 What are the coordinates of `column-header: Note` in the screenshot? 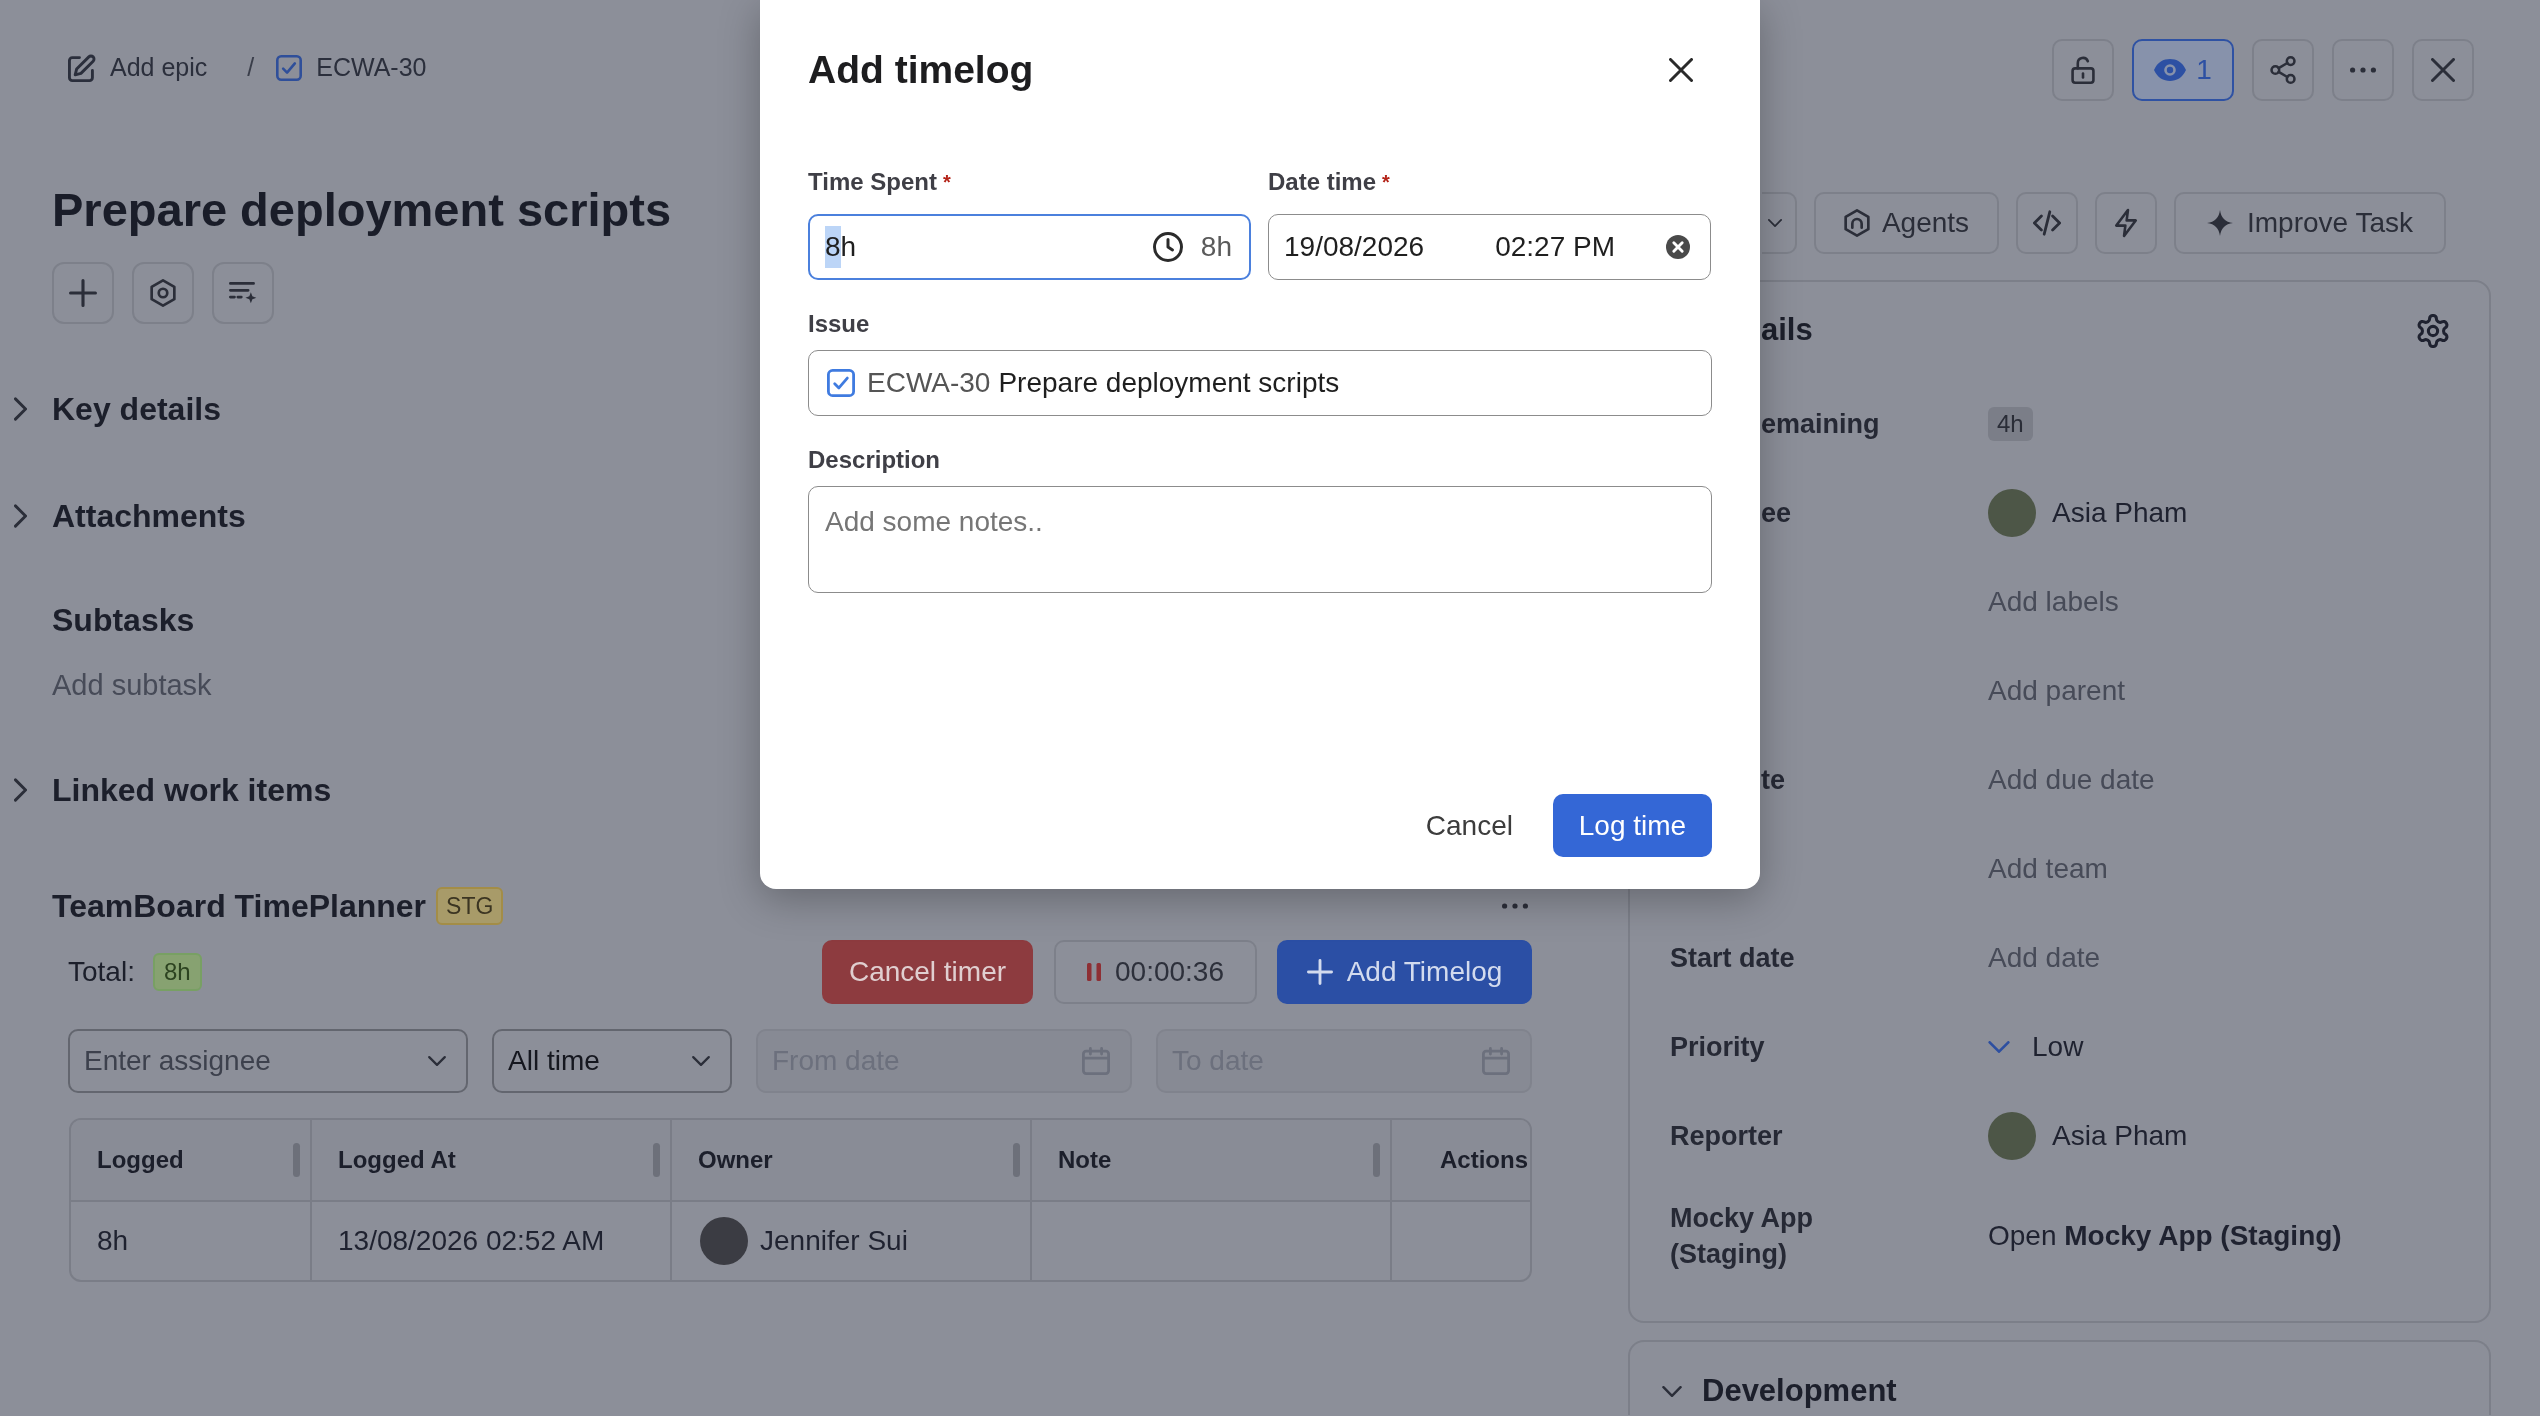 It's located at (1085, 1160).